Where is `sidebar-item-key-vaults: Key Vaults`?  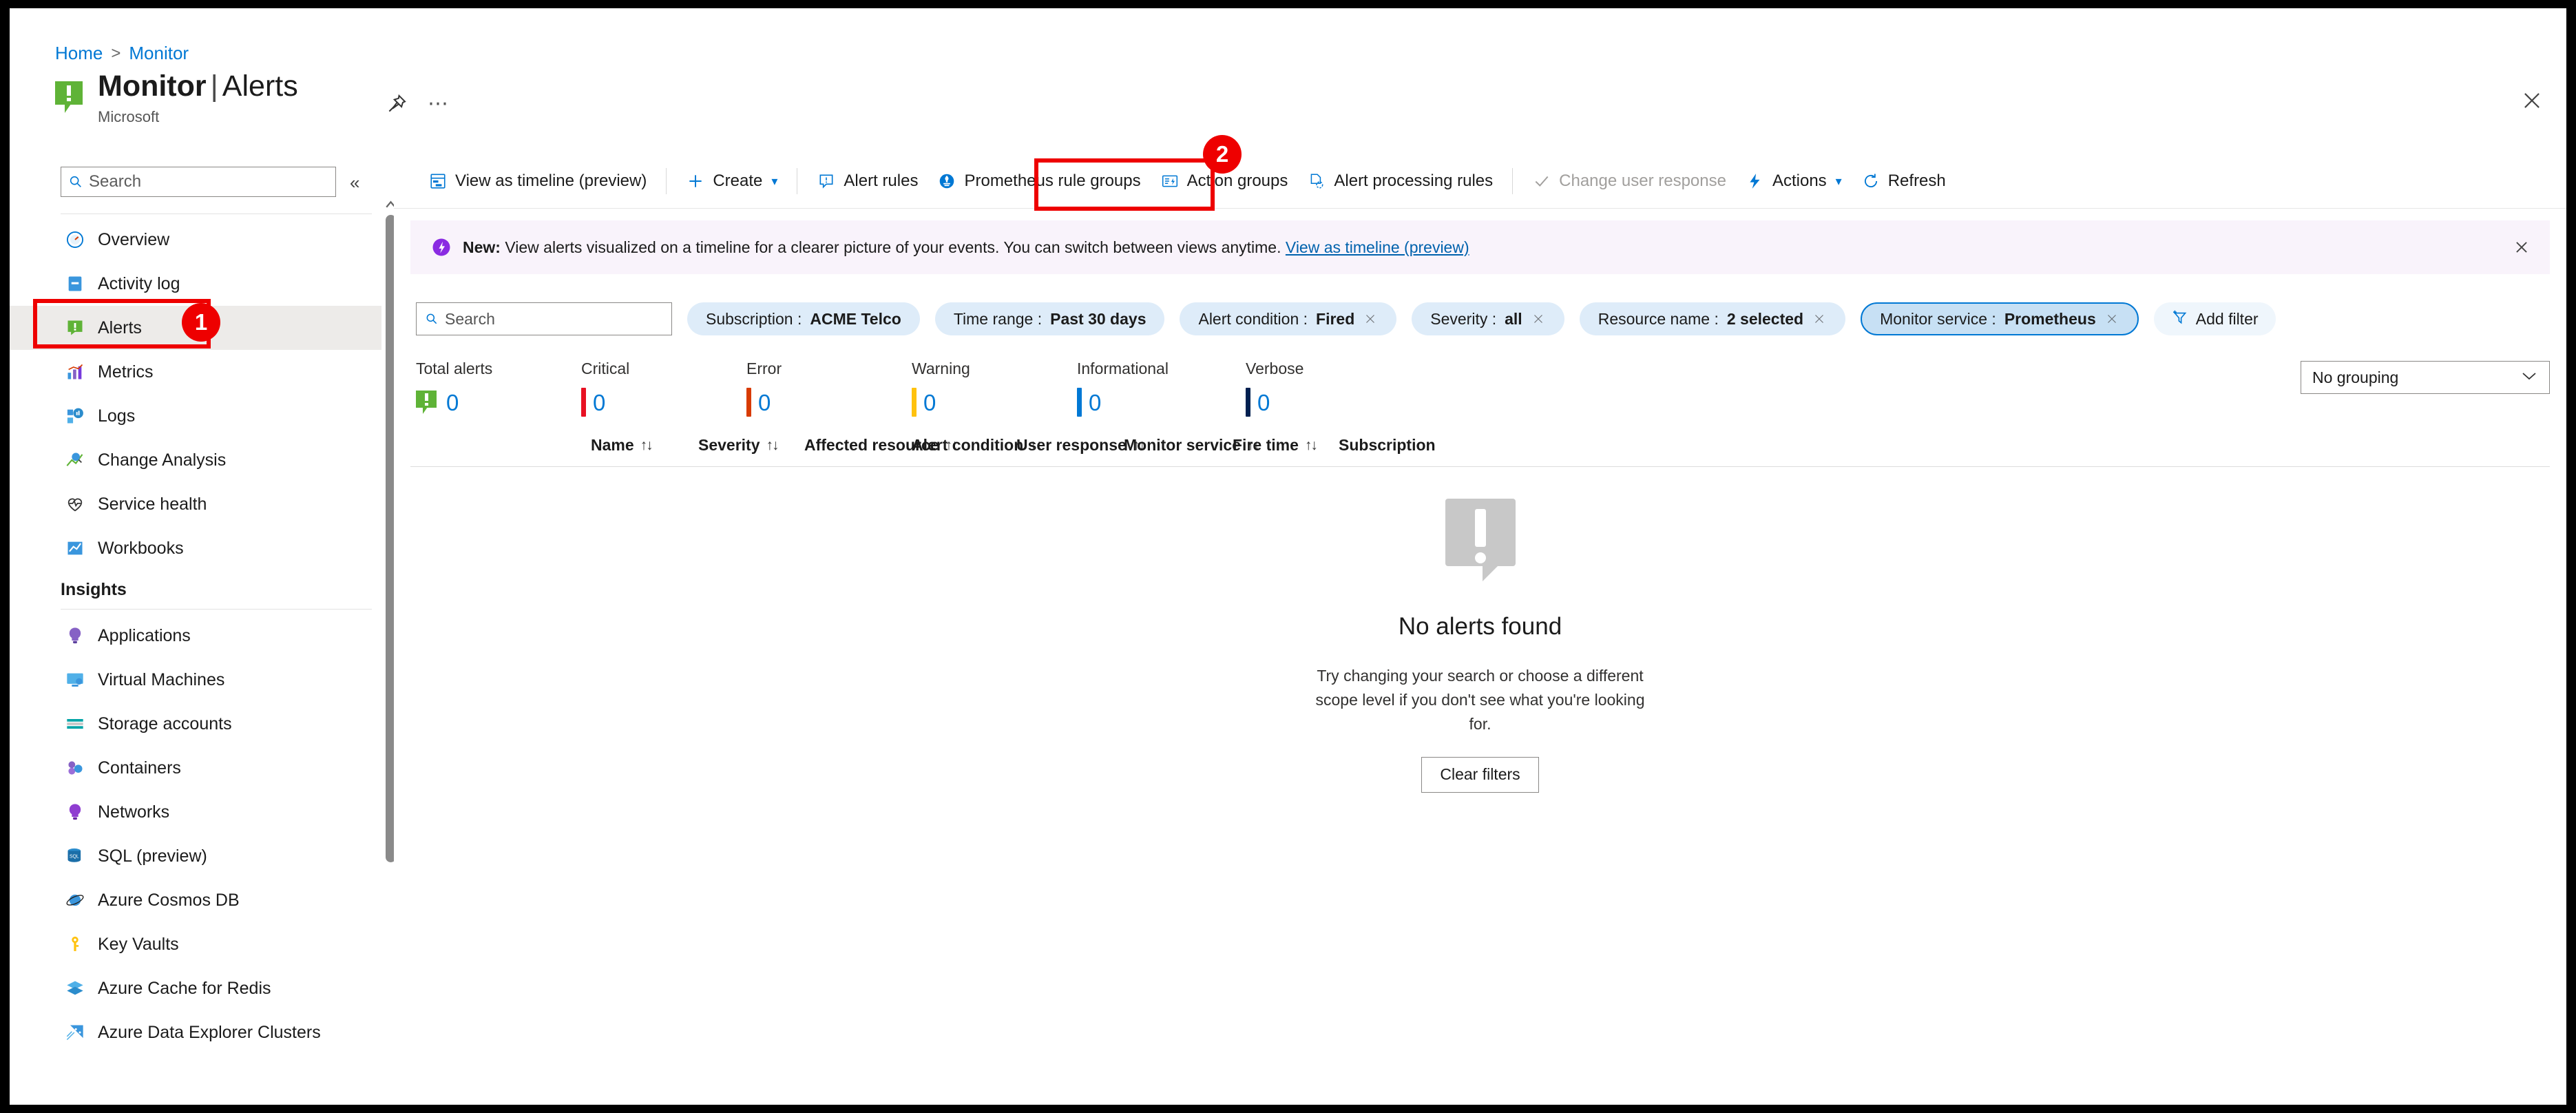 sidebar-item-key-vaults: Key Vaults is located at coordinates (195, 944).